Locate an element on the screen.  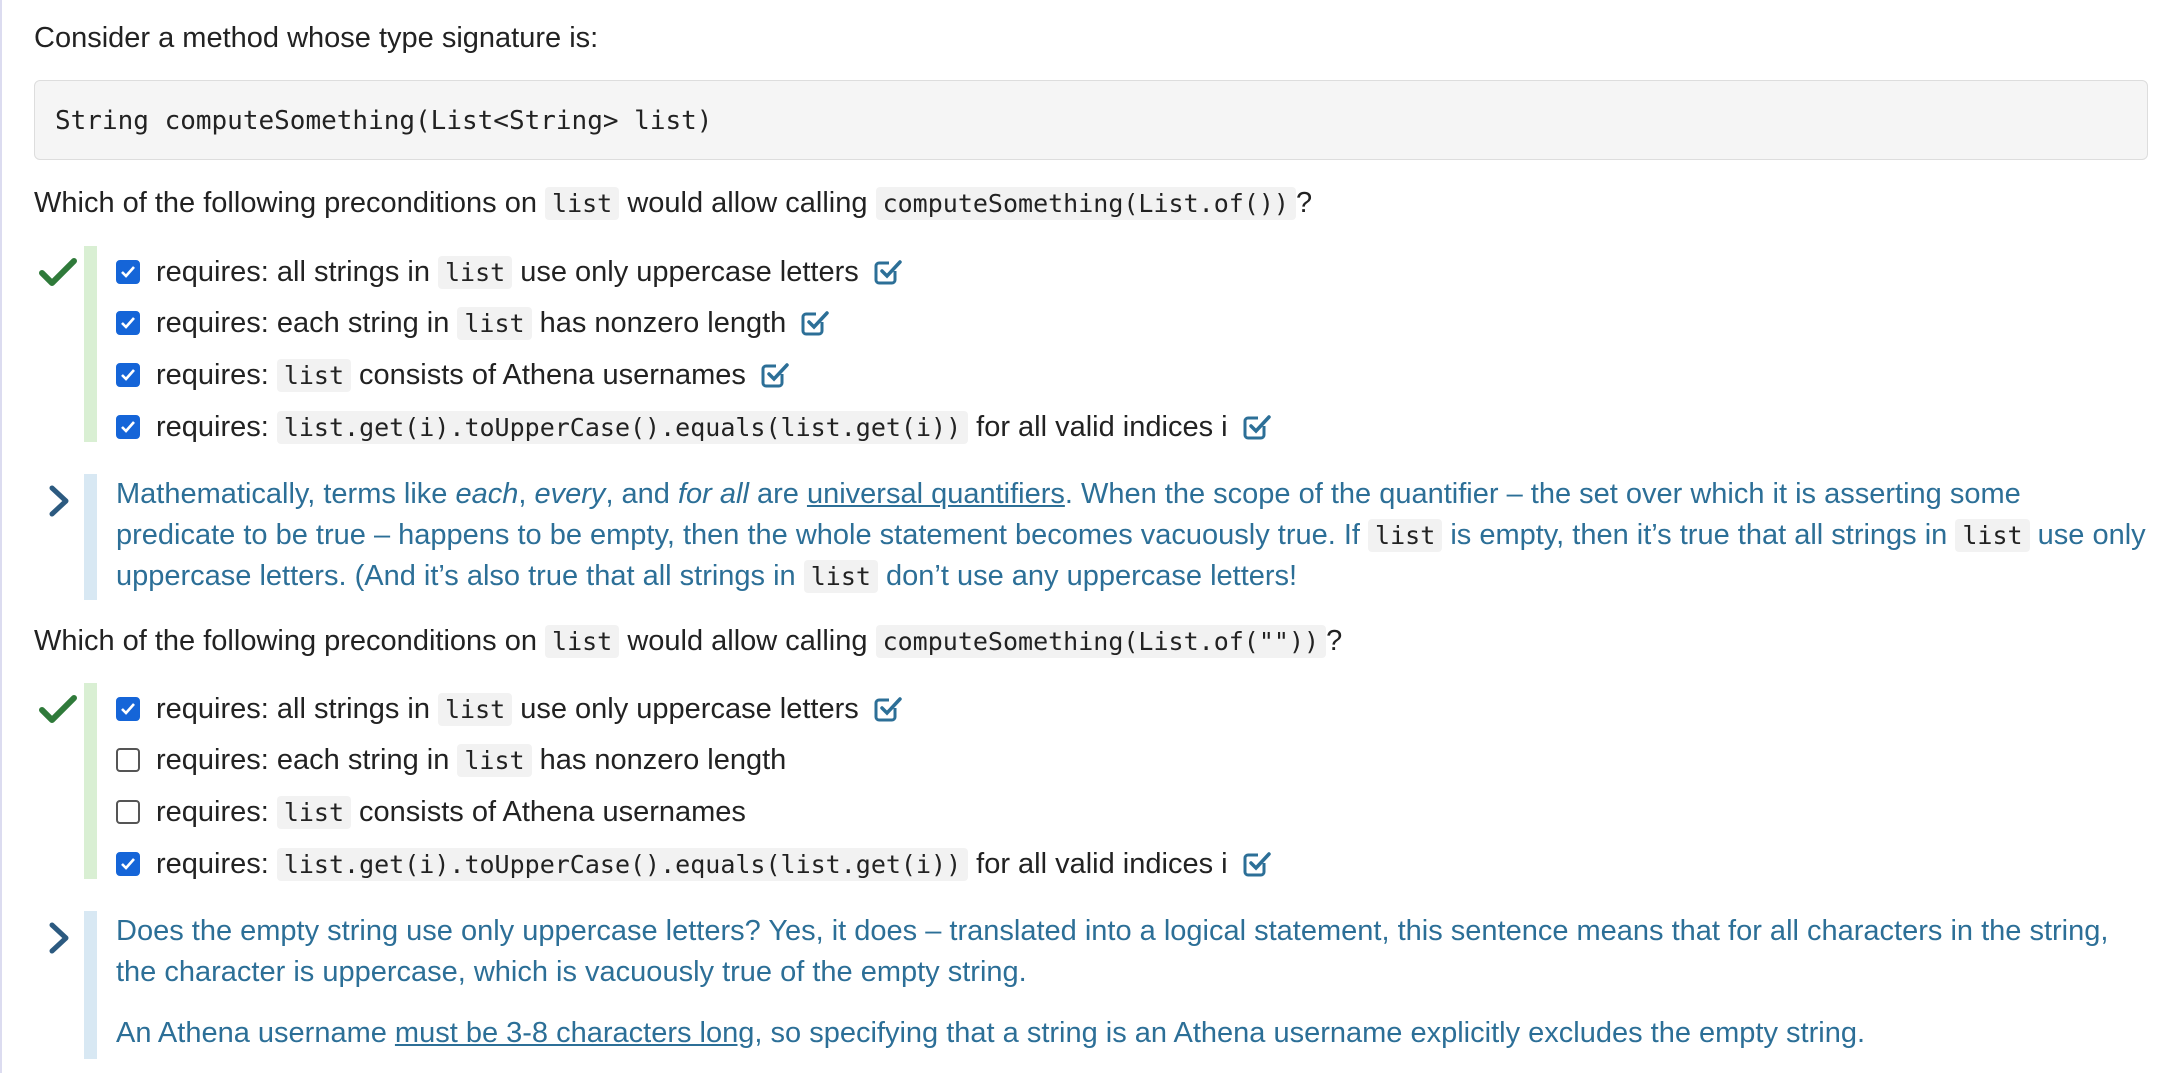
athena-username-length-link: must be 3-8 characters long is located at coordinates (574, 1033).